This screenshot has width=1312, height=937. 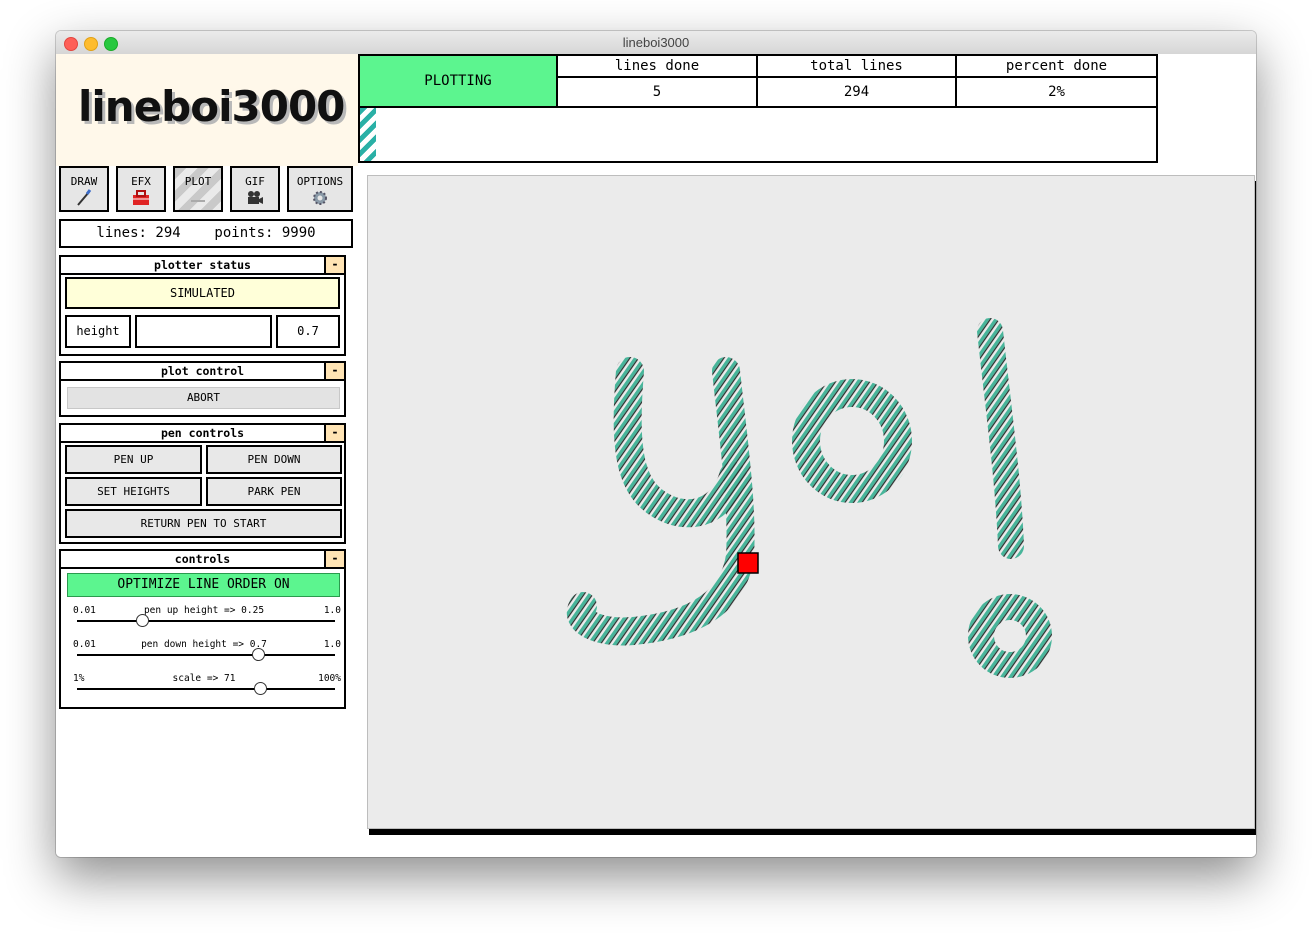 I want to click on gear-icon, so click(x=320, y=198).